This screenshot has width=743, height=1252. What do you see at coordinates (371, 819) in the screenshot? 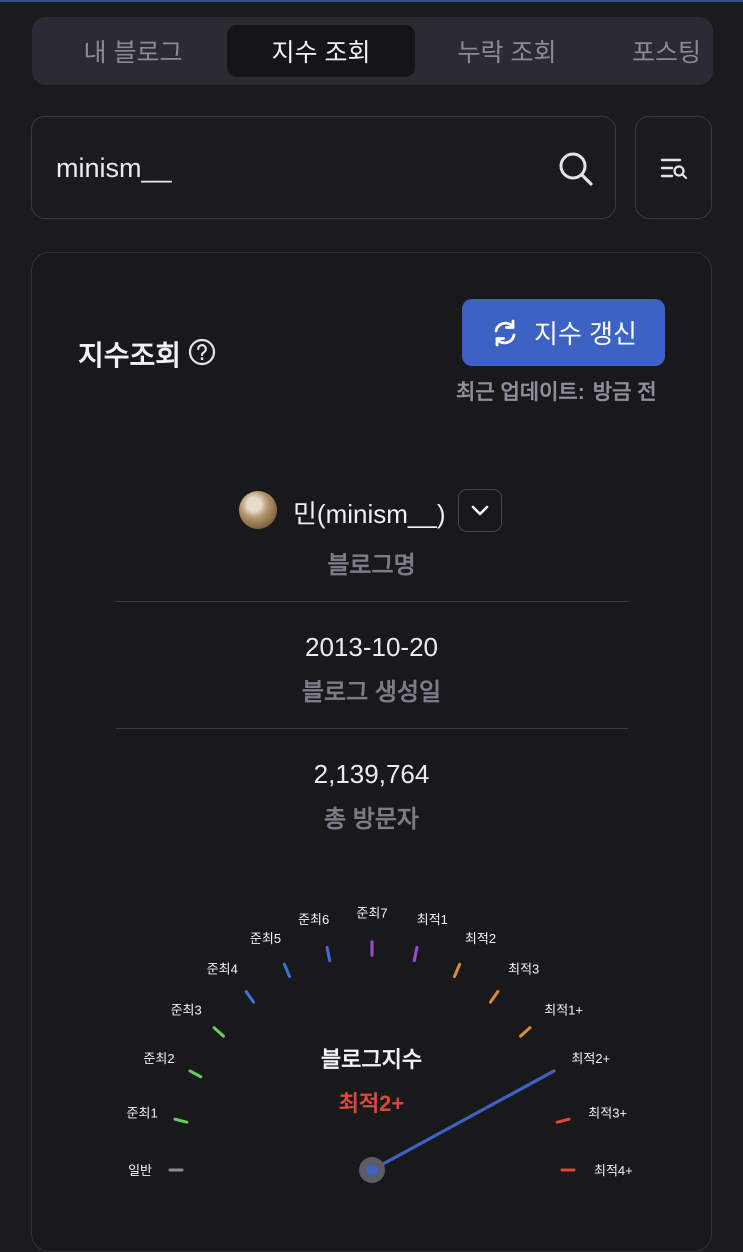
I see `total-visitors-label: 총 방문자` at bounding box center [371, 819].